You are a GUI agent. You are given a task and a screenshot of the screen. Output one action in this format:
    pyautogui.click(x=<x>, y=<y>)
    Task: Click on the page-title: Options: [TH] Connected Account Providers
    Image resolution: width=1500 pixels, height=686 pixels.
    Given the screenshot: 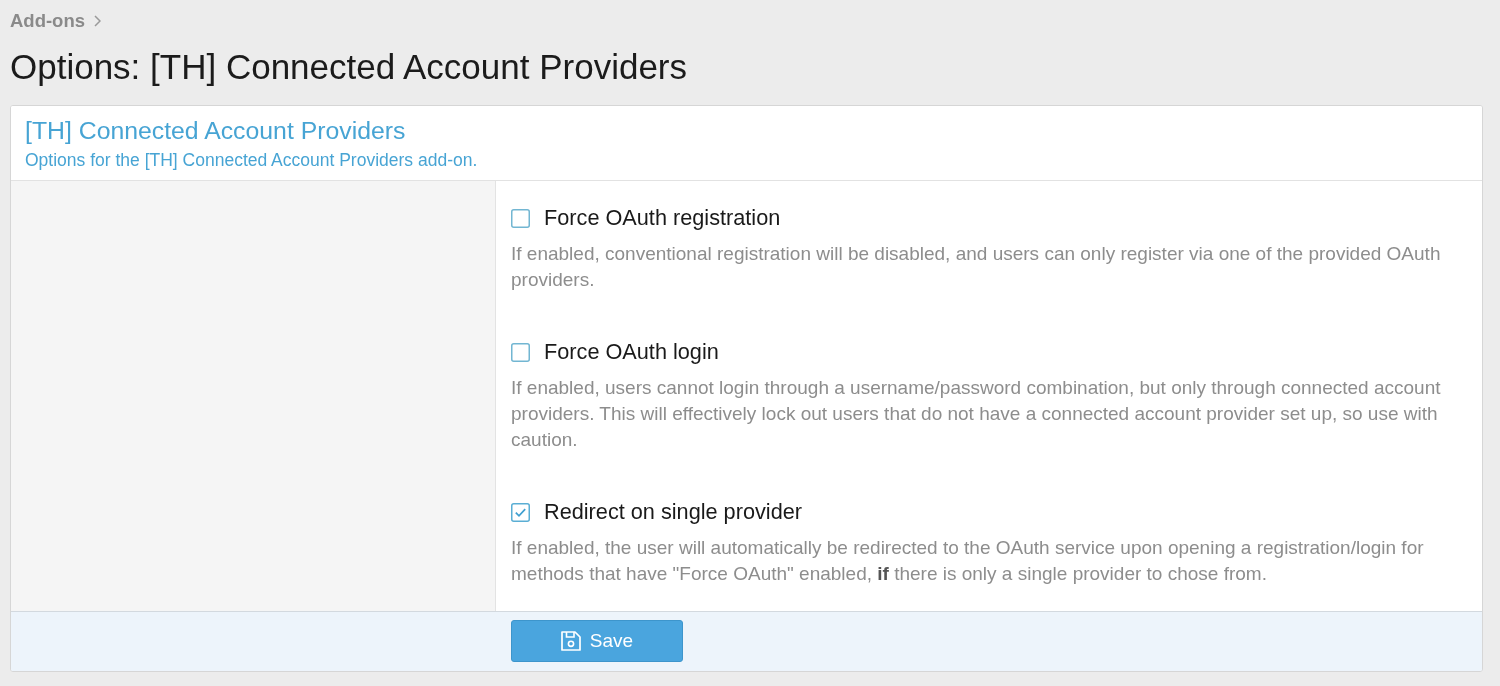 What is the action you would take?
    pyautogui.click(x=348, y=67)
    